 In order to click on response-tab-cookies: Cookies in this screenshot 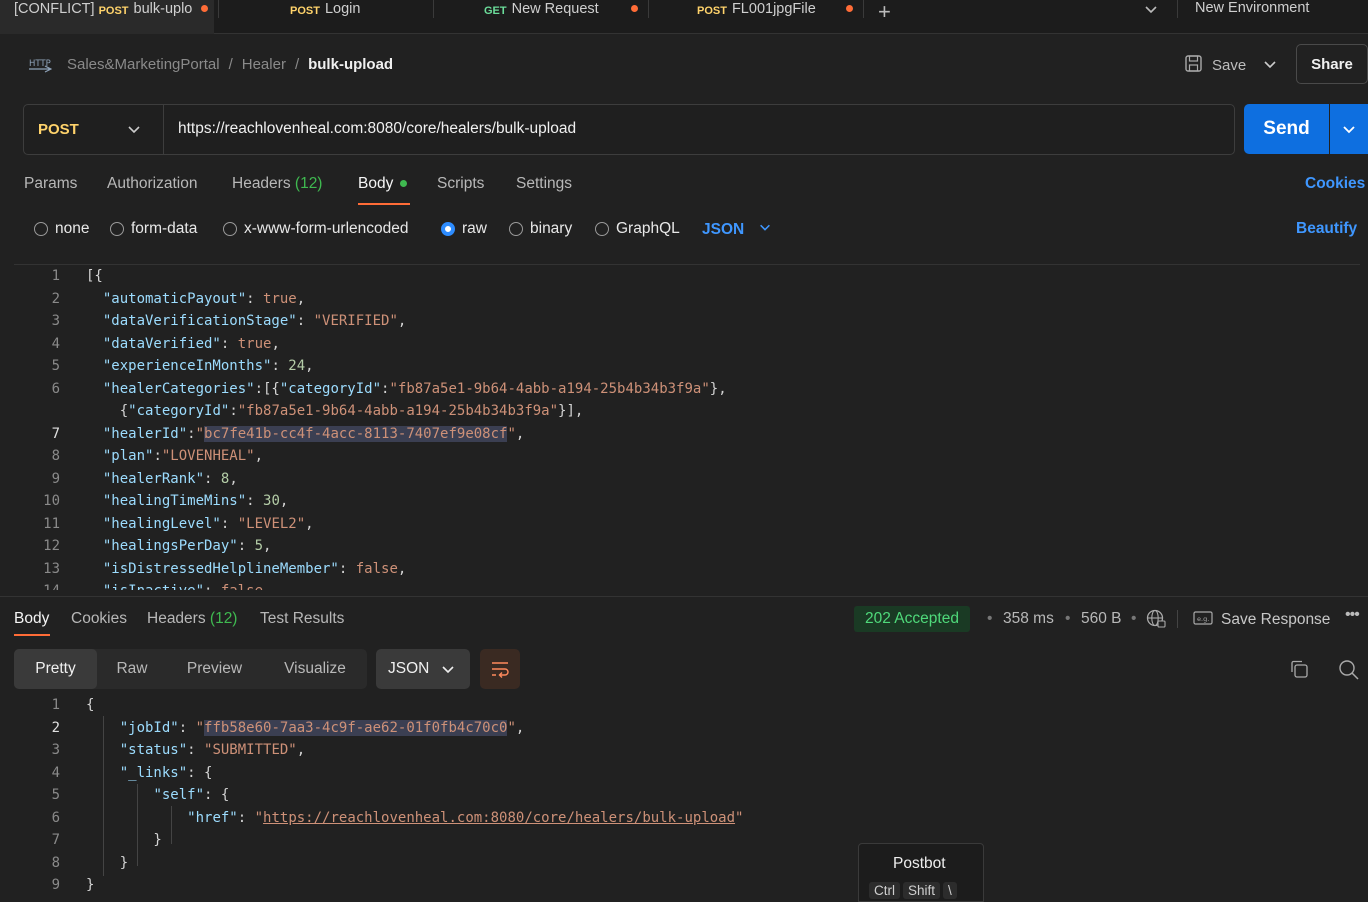, I will do `click(99, 619)`.